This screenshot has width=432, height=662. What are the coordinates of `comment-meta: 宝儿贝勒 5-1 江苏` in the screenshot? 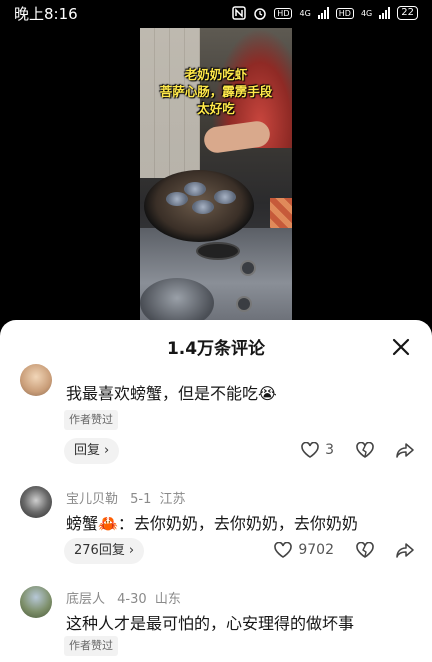 It's located at (126, 497).